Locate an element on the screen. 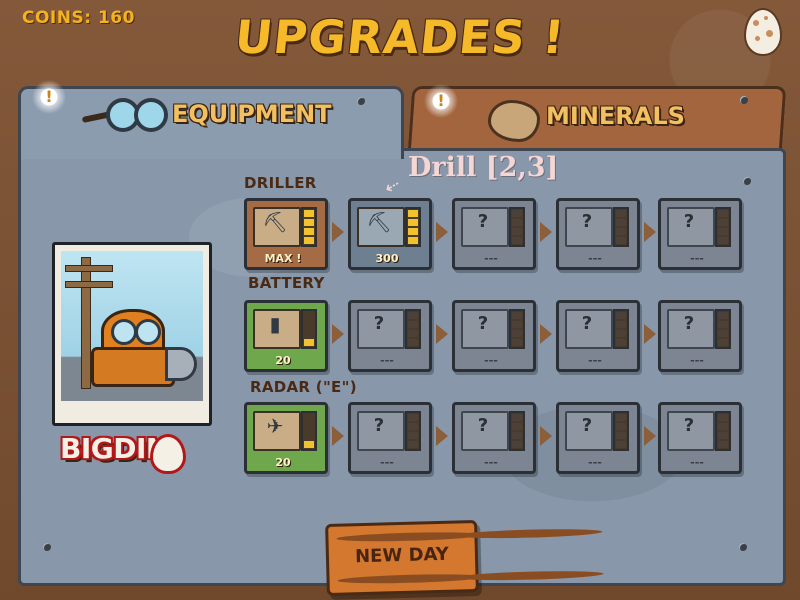 The height and width of the screenshot is (600, 800). upgrade-card: ⛏ MAX ! is located at coordinates (286, 234).